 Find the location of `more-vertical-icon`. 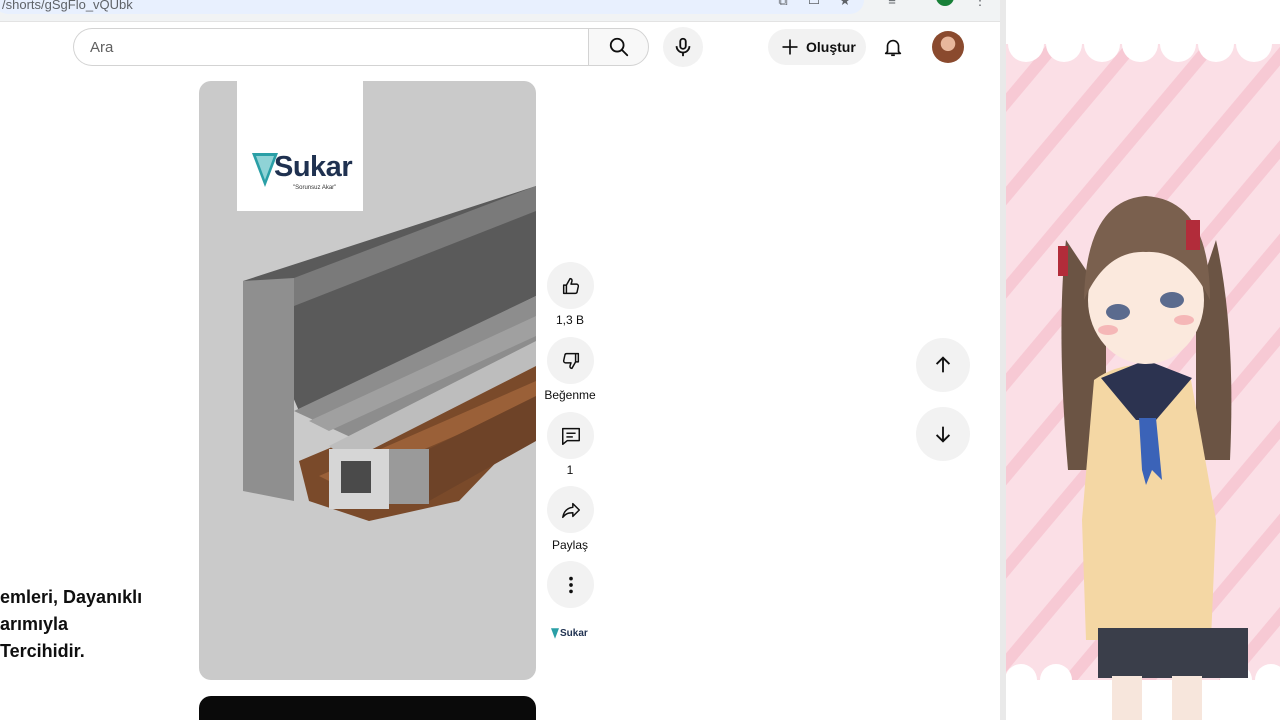

more-vertical-icon is located at coordinates (570, 584).